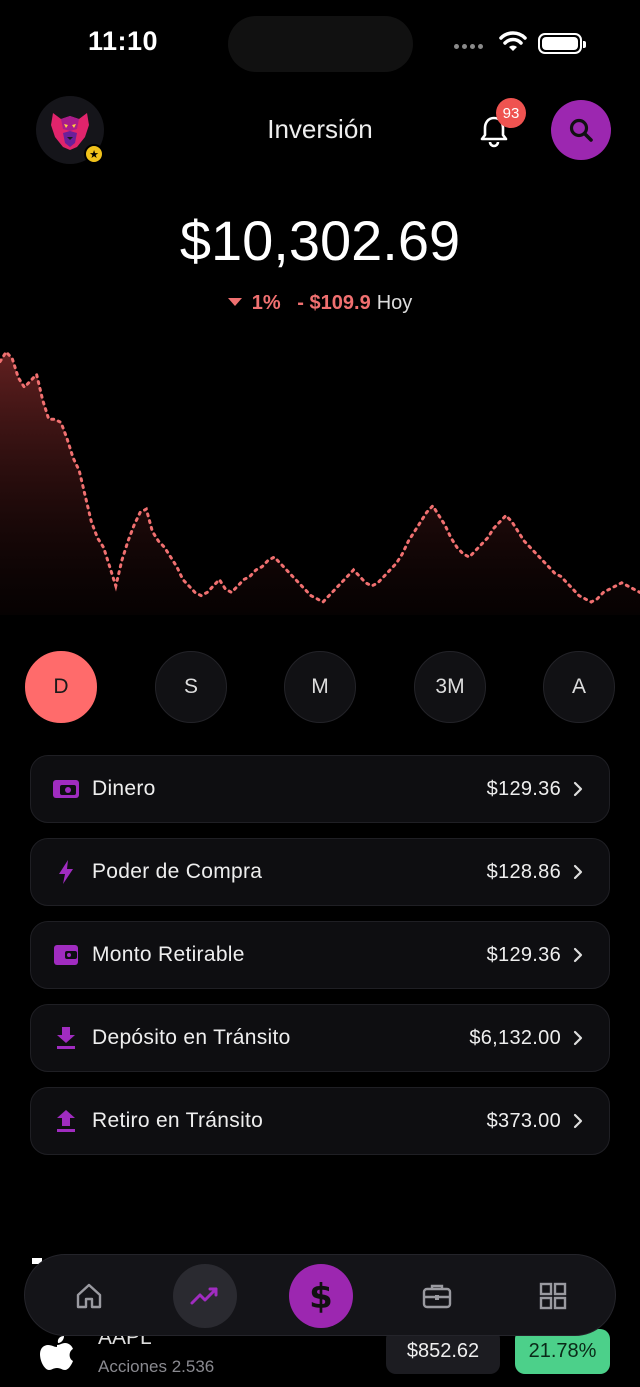  What do you see at coordinates (513, 41) in the screenshot?
I see `wifi-icon` at bounding box center [513, 41].